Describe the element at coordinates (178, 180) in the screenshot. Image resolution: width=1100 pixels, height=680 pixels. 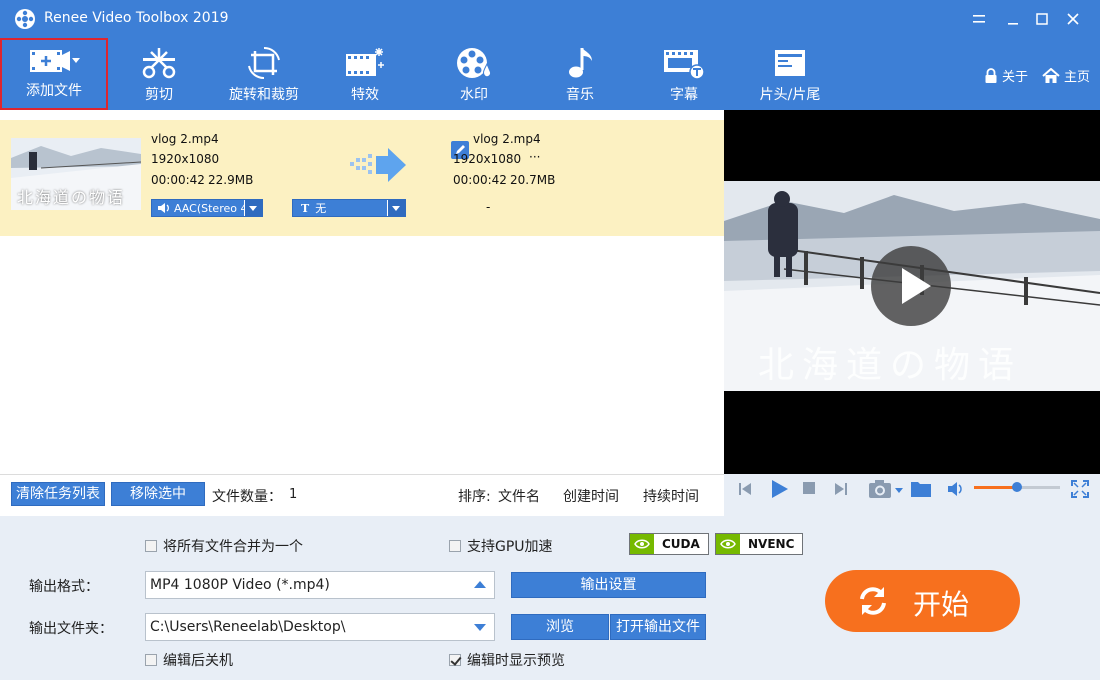
I see `source-duration: 00:00:42` at that location.